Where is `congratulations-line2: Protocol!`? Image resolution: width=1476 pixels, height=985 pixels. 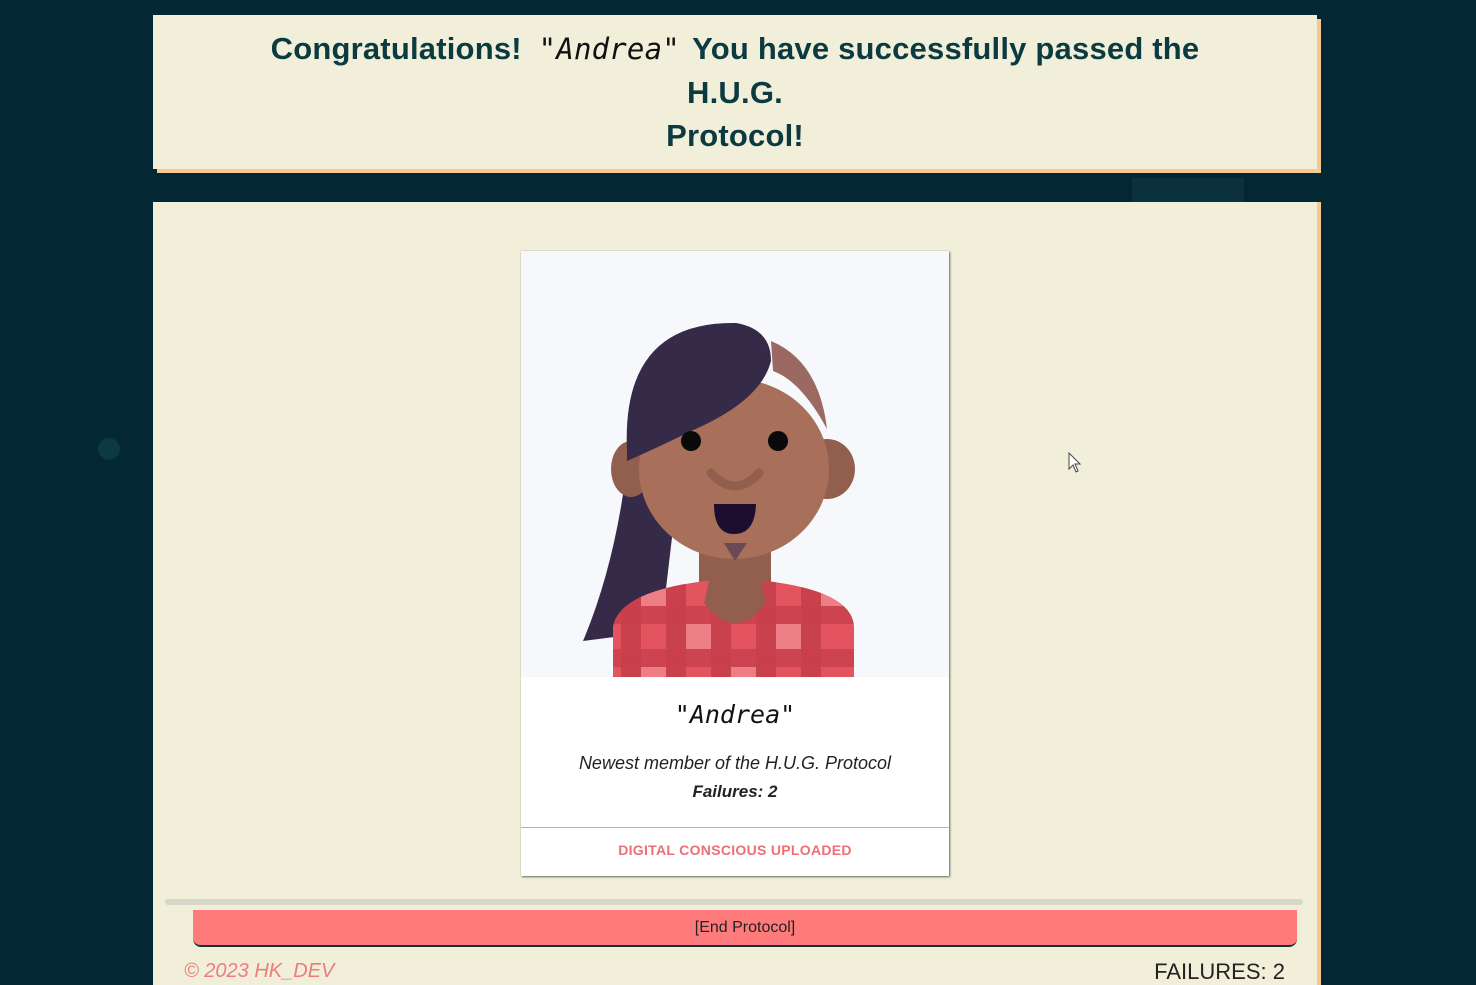 congratulations-line2: Protocol! is located at coordinates (735, 135).